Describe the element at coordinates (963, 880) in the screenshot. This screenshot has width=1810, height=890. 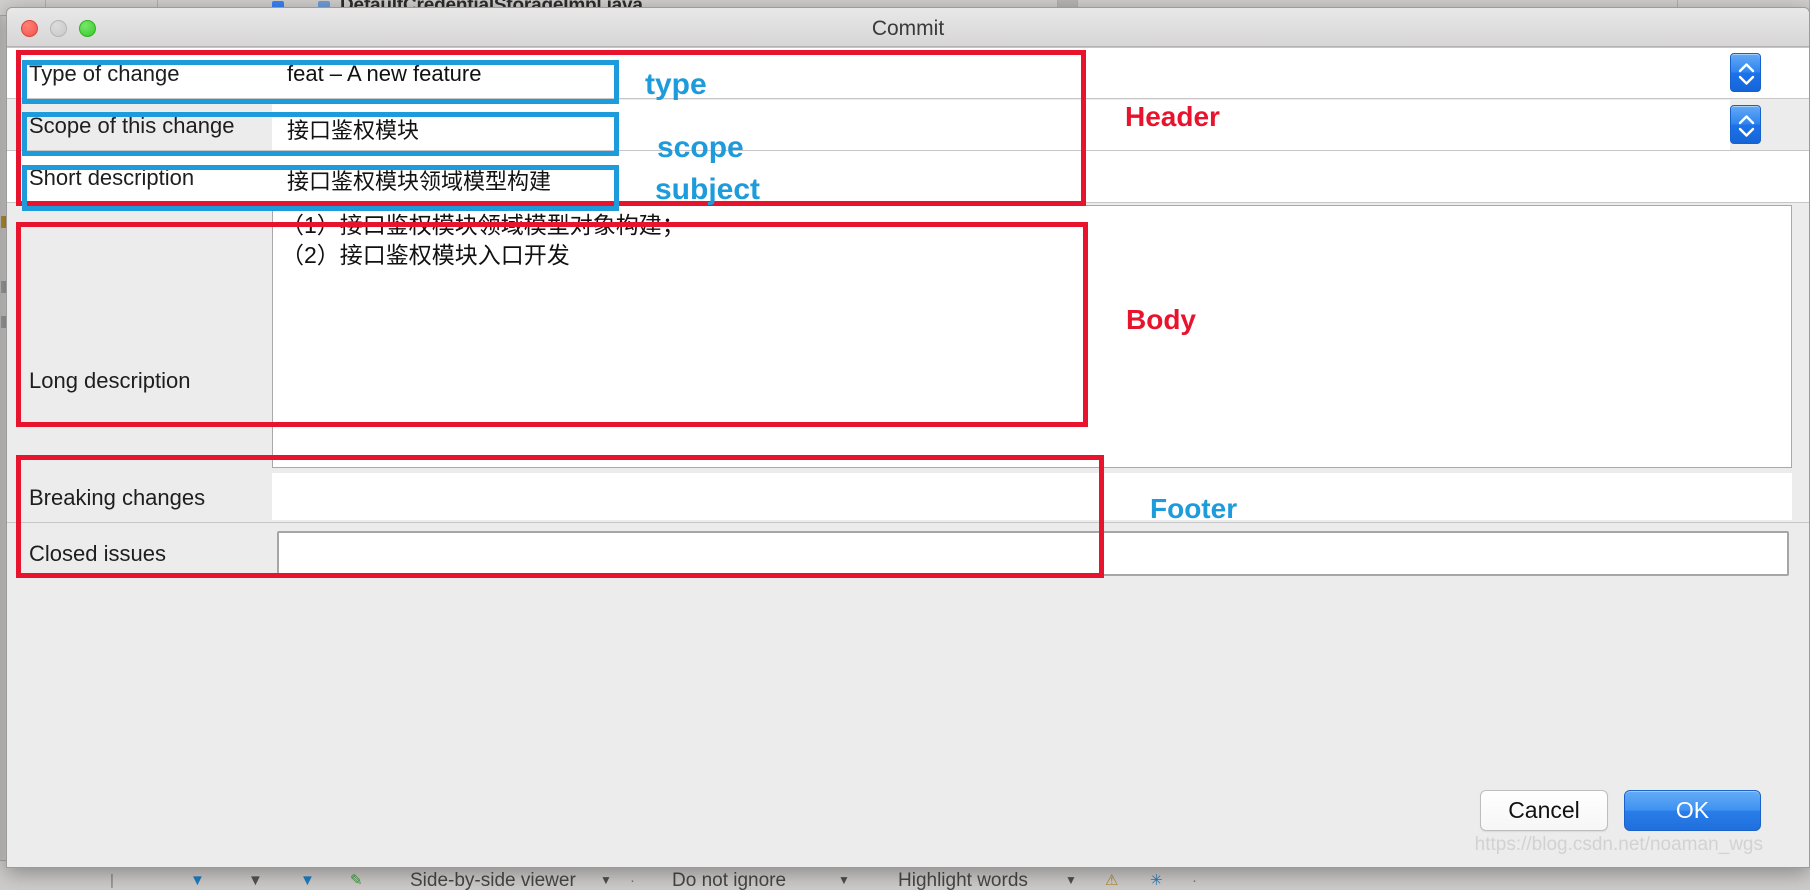
I see `highlight-mode-label: Highlight words` at that location.